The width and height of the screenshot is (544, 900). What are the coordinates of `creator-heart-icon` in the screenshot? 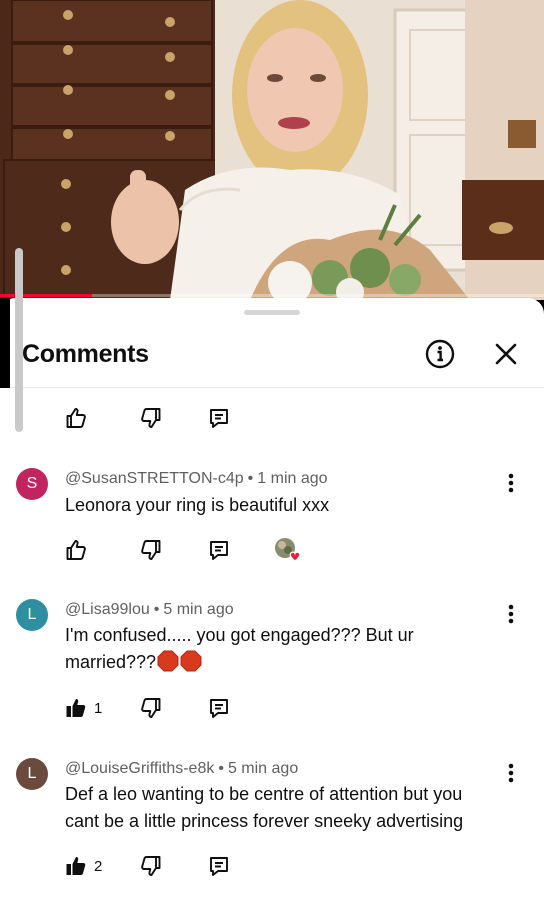 It's located at (288, 550).